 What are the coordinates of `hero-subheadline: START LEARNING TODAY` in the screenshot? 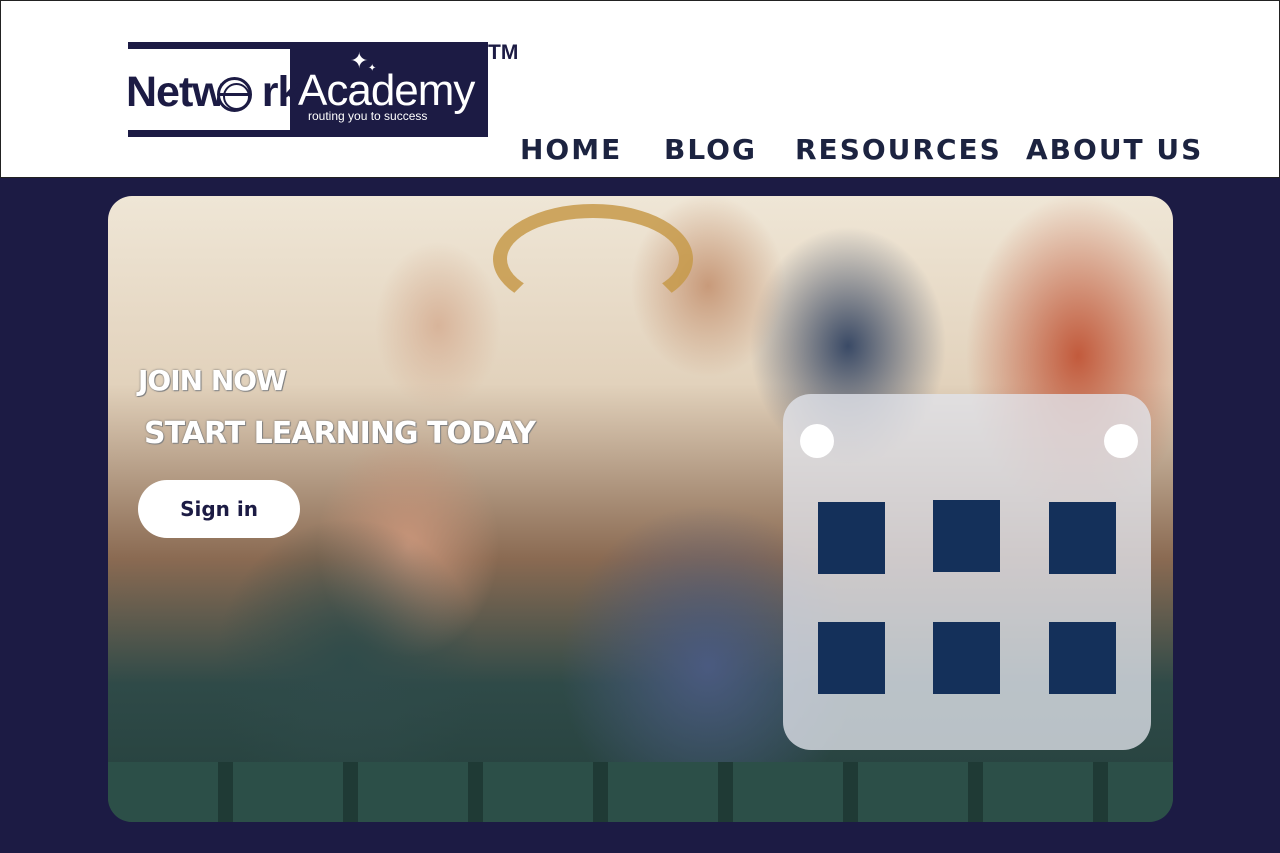 It's located at (340, 433).